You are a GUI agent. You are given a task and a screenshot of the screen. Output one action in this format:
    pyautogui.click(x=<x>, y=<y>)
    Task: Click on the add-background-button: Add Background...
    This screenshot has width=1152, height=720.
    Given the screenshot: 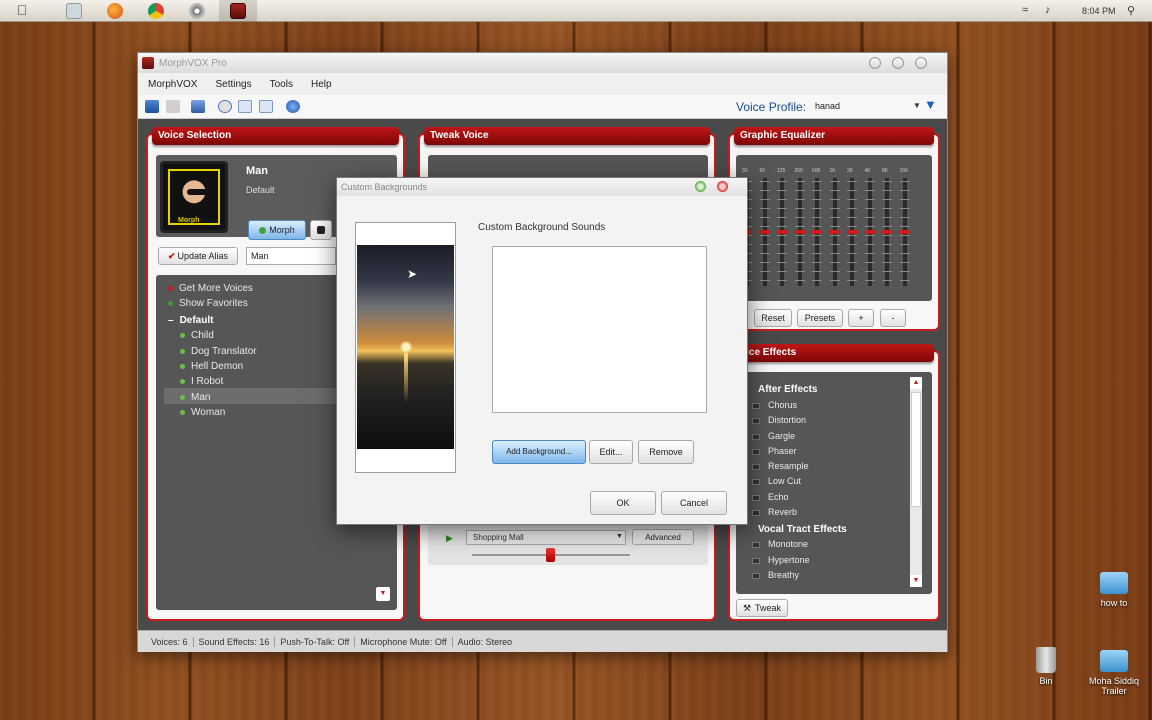 What is the action you would take?
    pyautogui.click(x=539, y=452)
    